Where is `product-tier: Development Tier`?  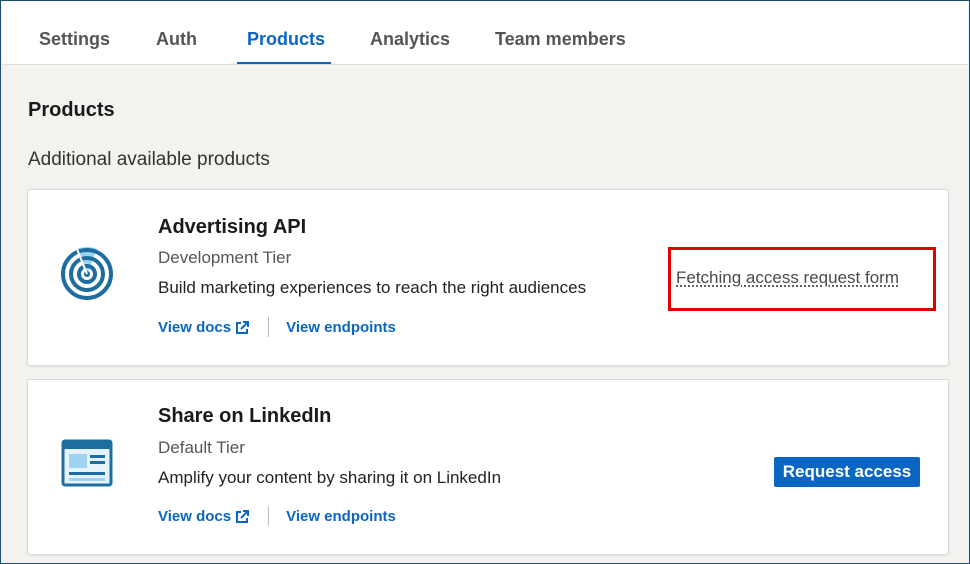 product-tier: Development Tier is located at coordinates (225, 257).